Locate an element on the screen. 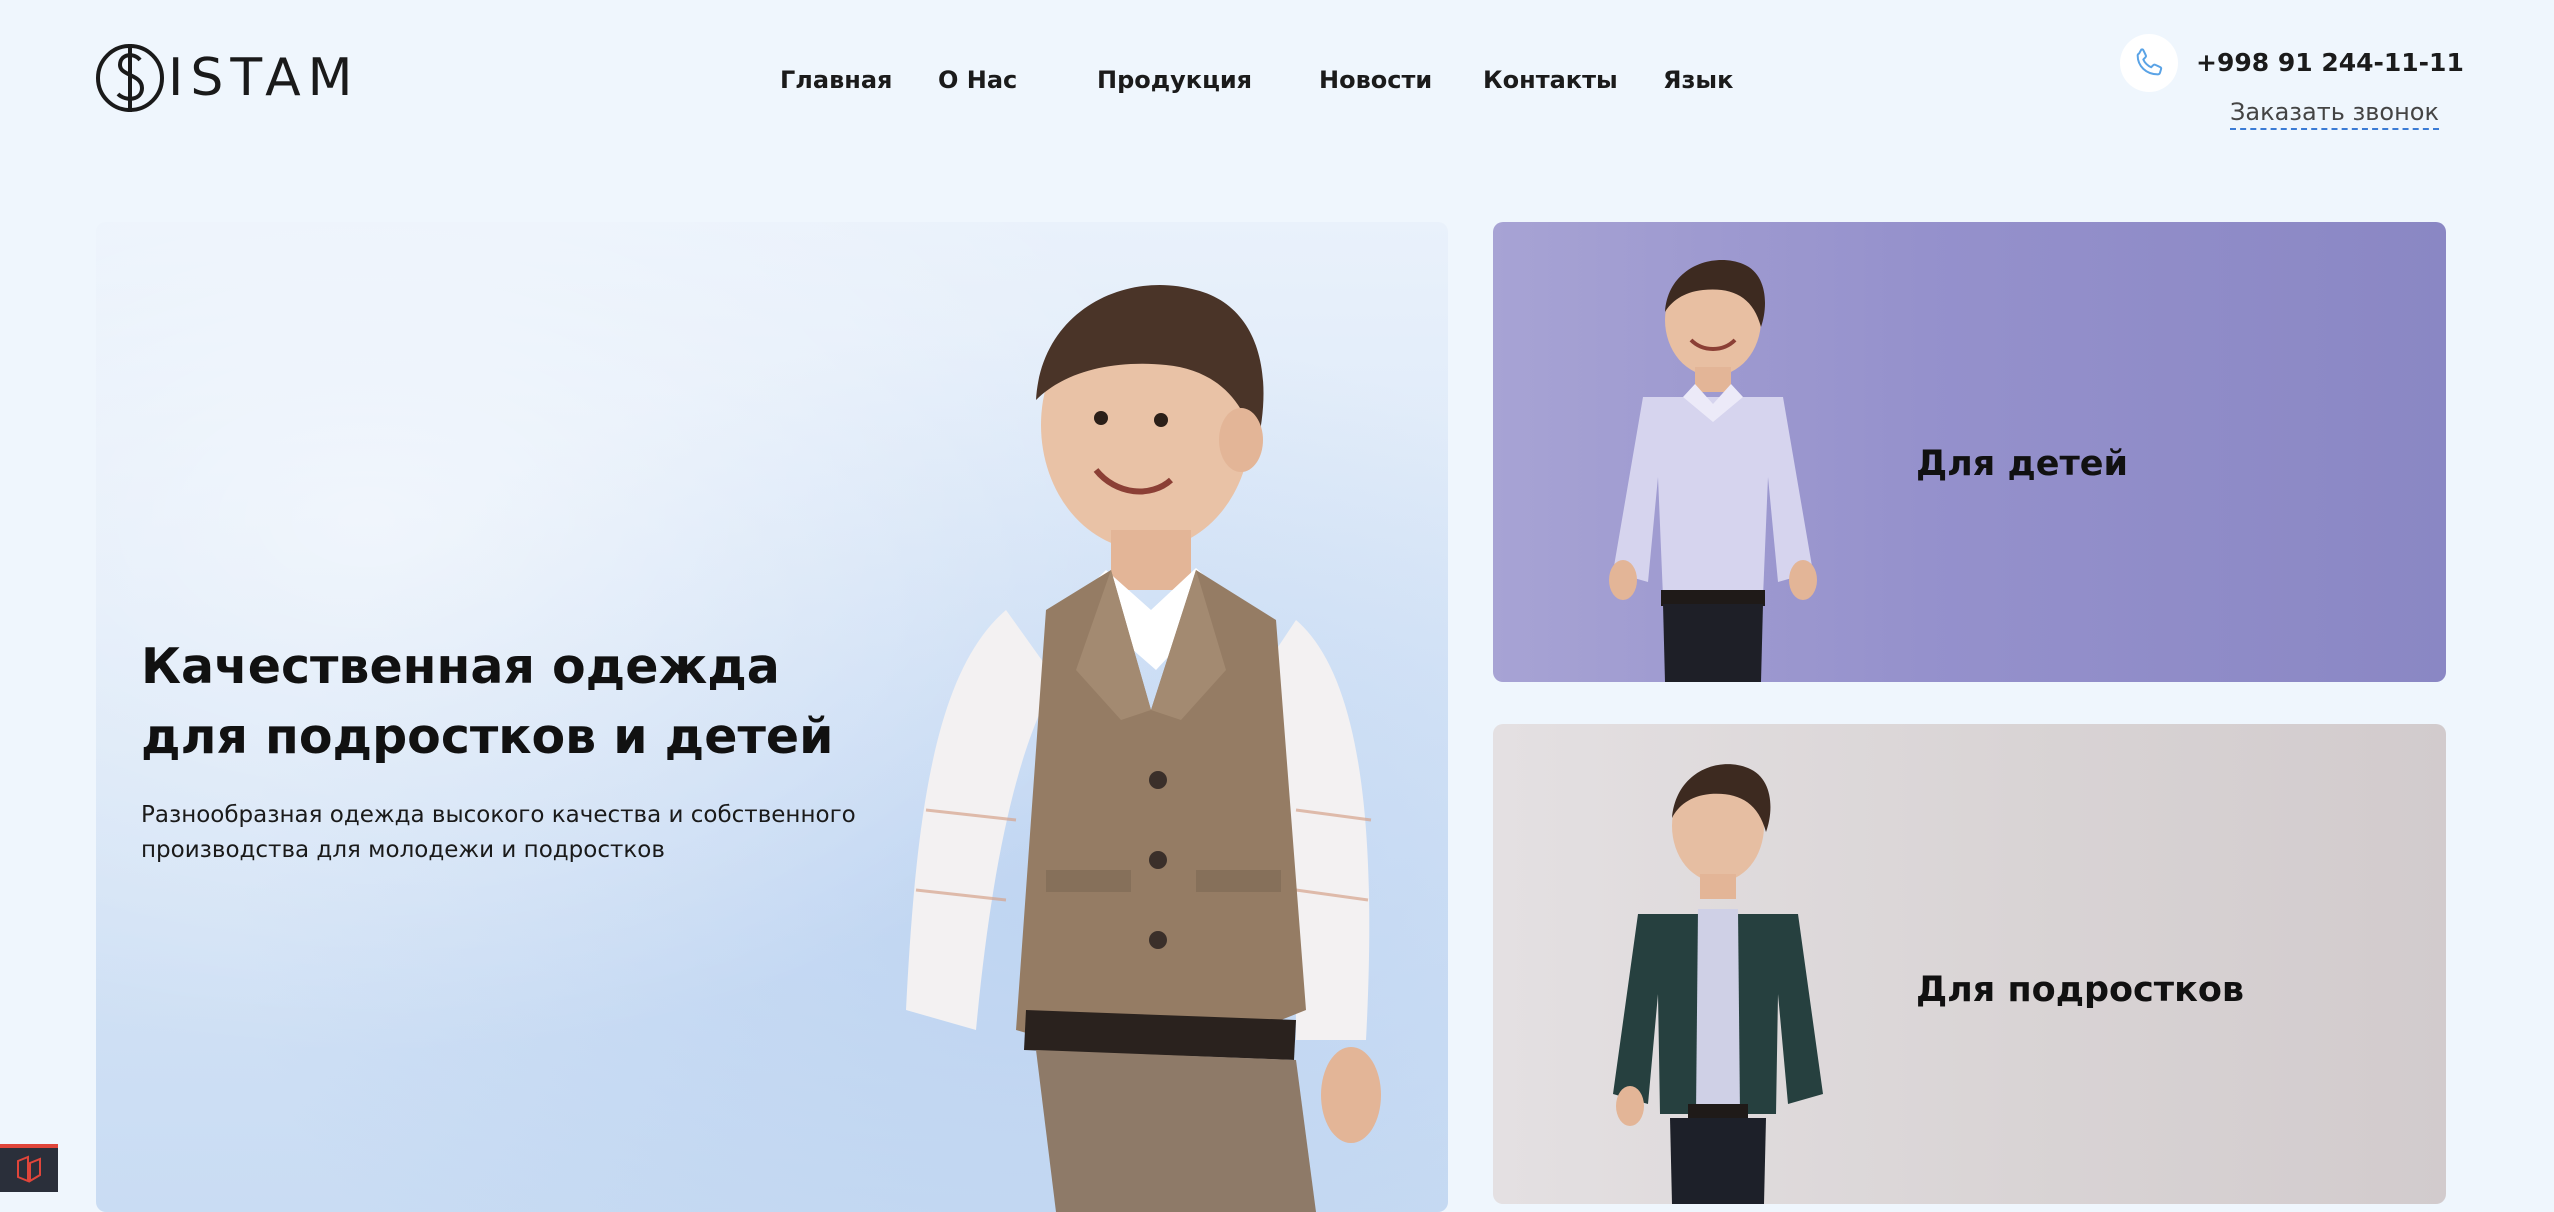 The height and width of the screenshot is (1212, 2554). nav-about: О Нас is located at coordinates (977, 80).